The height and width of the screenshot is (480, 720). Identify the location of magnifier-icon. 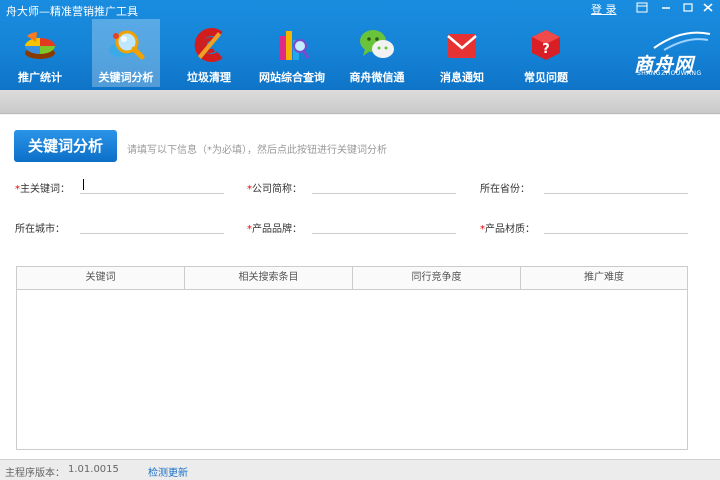
(127, 45).